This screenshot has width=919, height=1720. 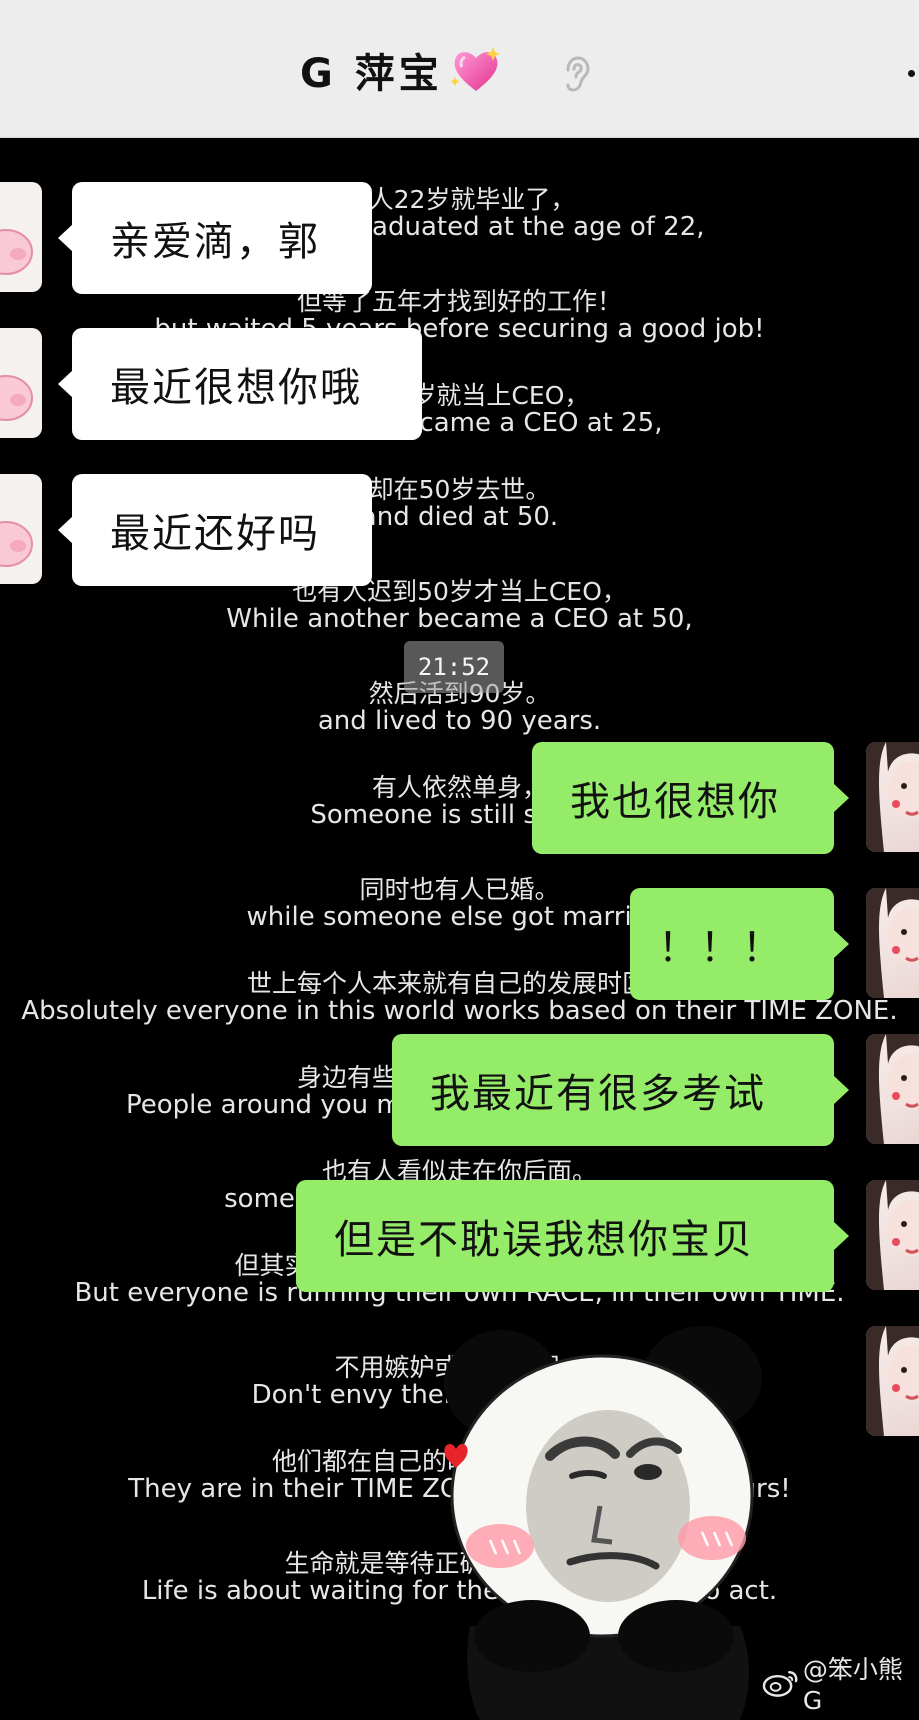 I want to click on message-bubble-outgoing: 但是不耽误我想你宝贝, so click(x=572, y=1236).